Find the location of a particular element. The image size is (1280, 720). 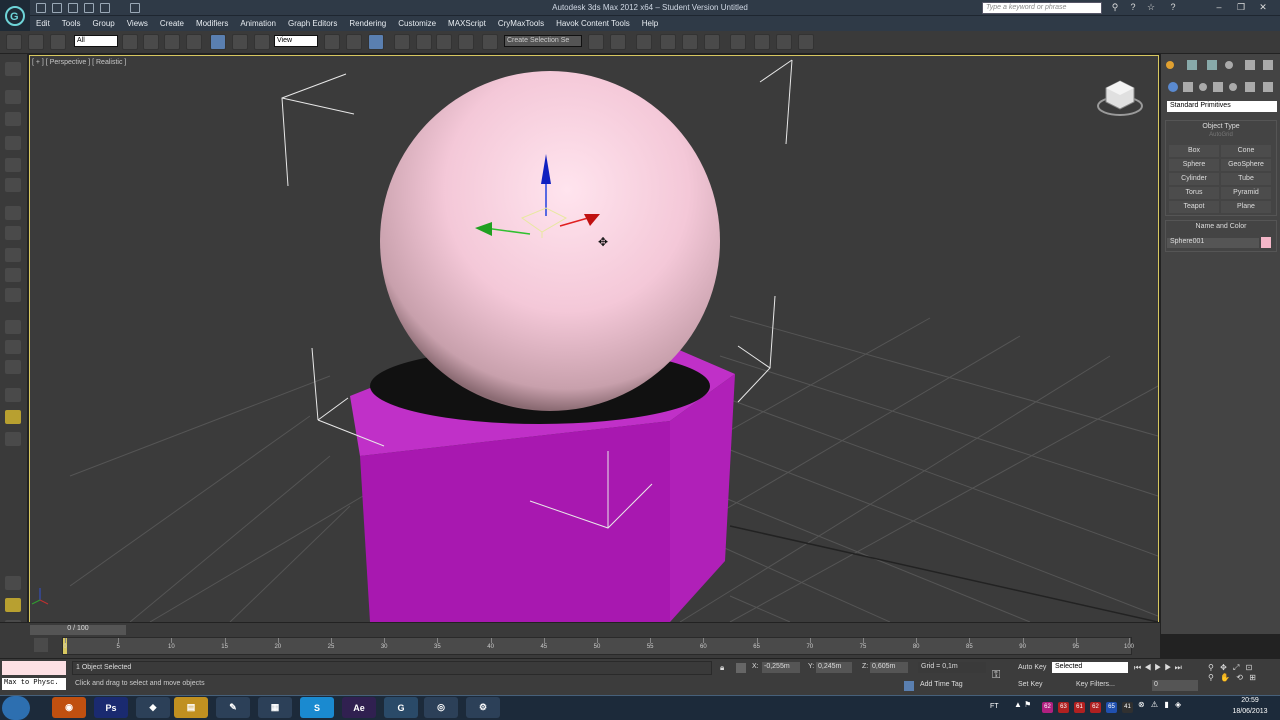

menu-item-tools: Tools is located at coordinates (71, 23).